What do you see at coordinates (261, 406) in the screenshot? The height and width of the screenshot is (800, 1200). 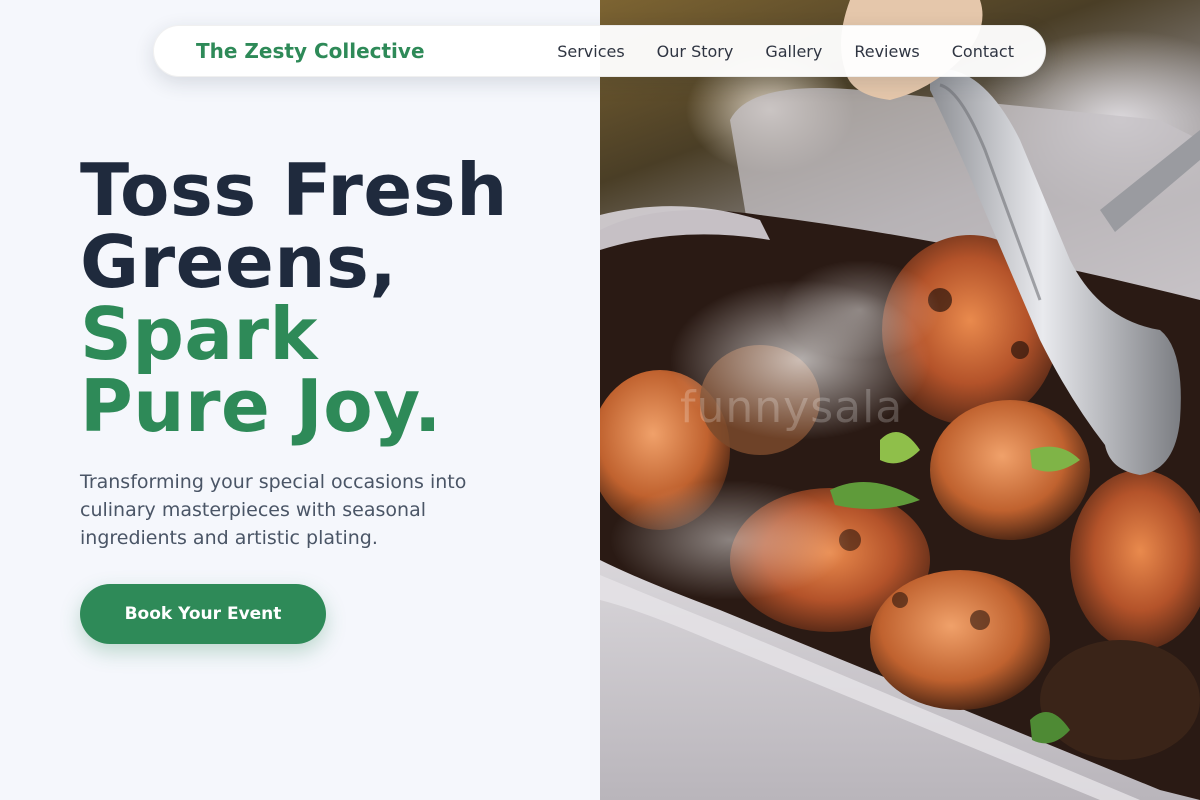 I see `headline-line-4: Pure Joy.` at bounding box center [261, 406].